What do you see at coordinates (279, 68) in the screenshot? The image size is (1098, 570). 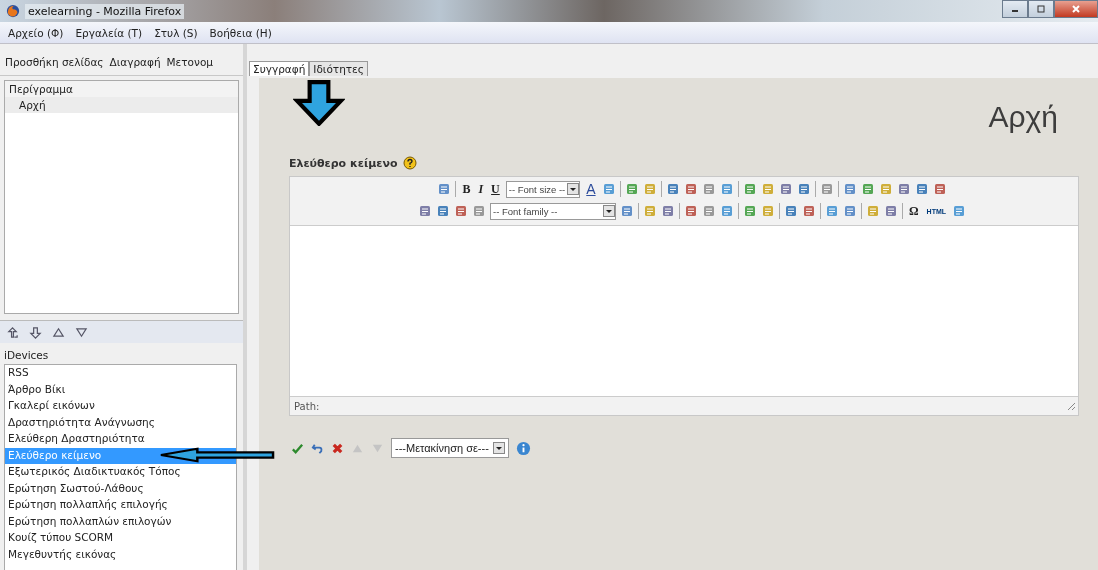 I see `tab: Συγγραφή` at bounding box center [279, 68].